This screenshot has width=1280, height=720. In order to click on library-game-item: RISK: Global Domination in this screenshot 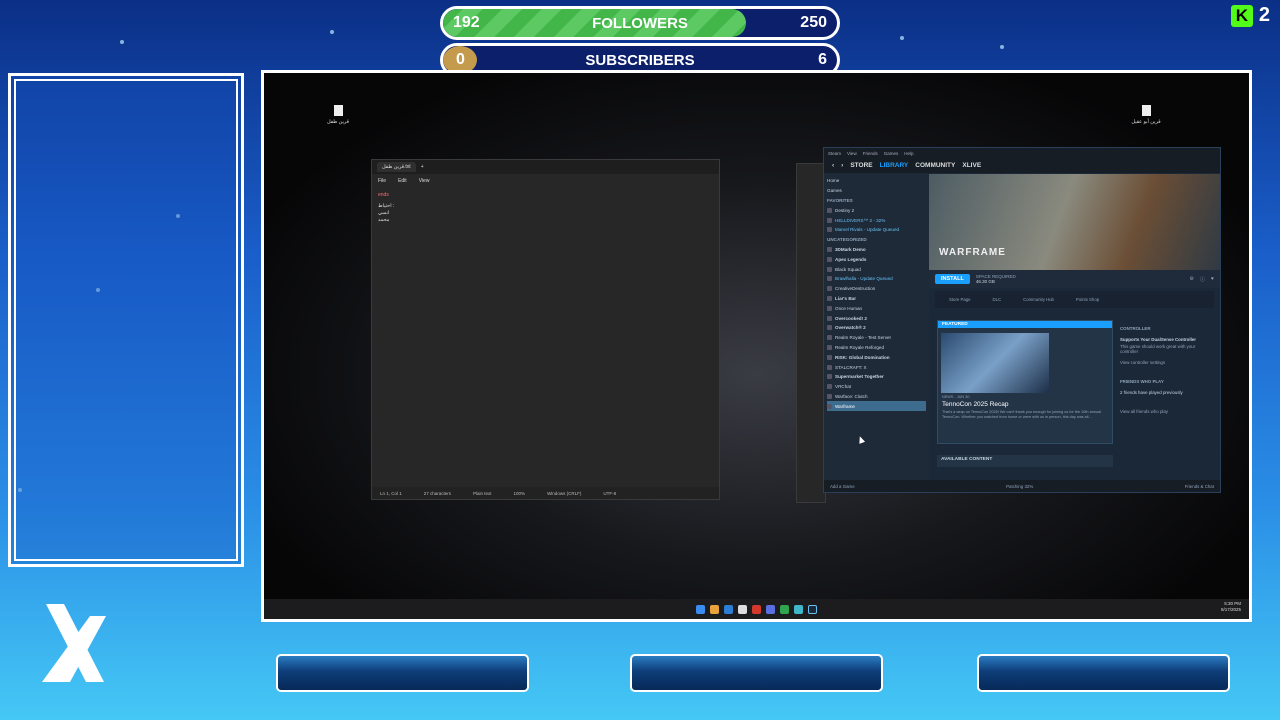, I will do `click(876, 357)`.